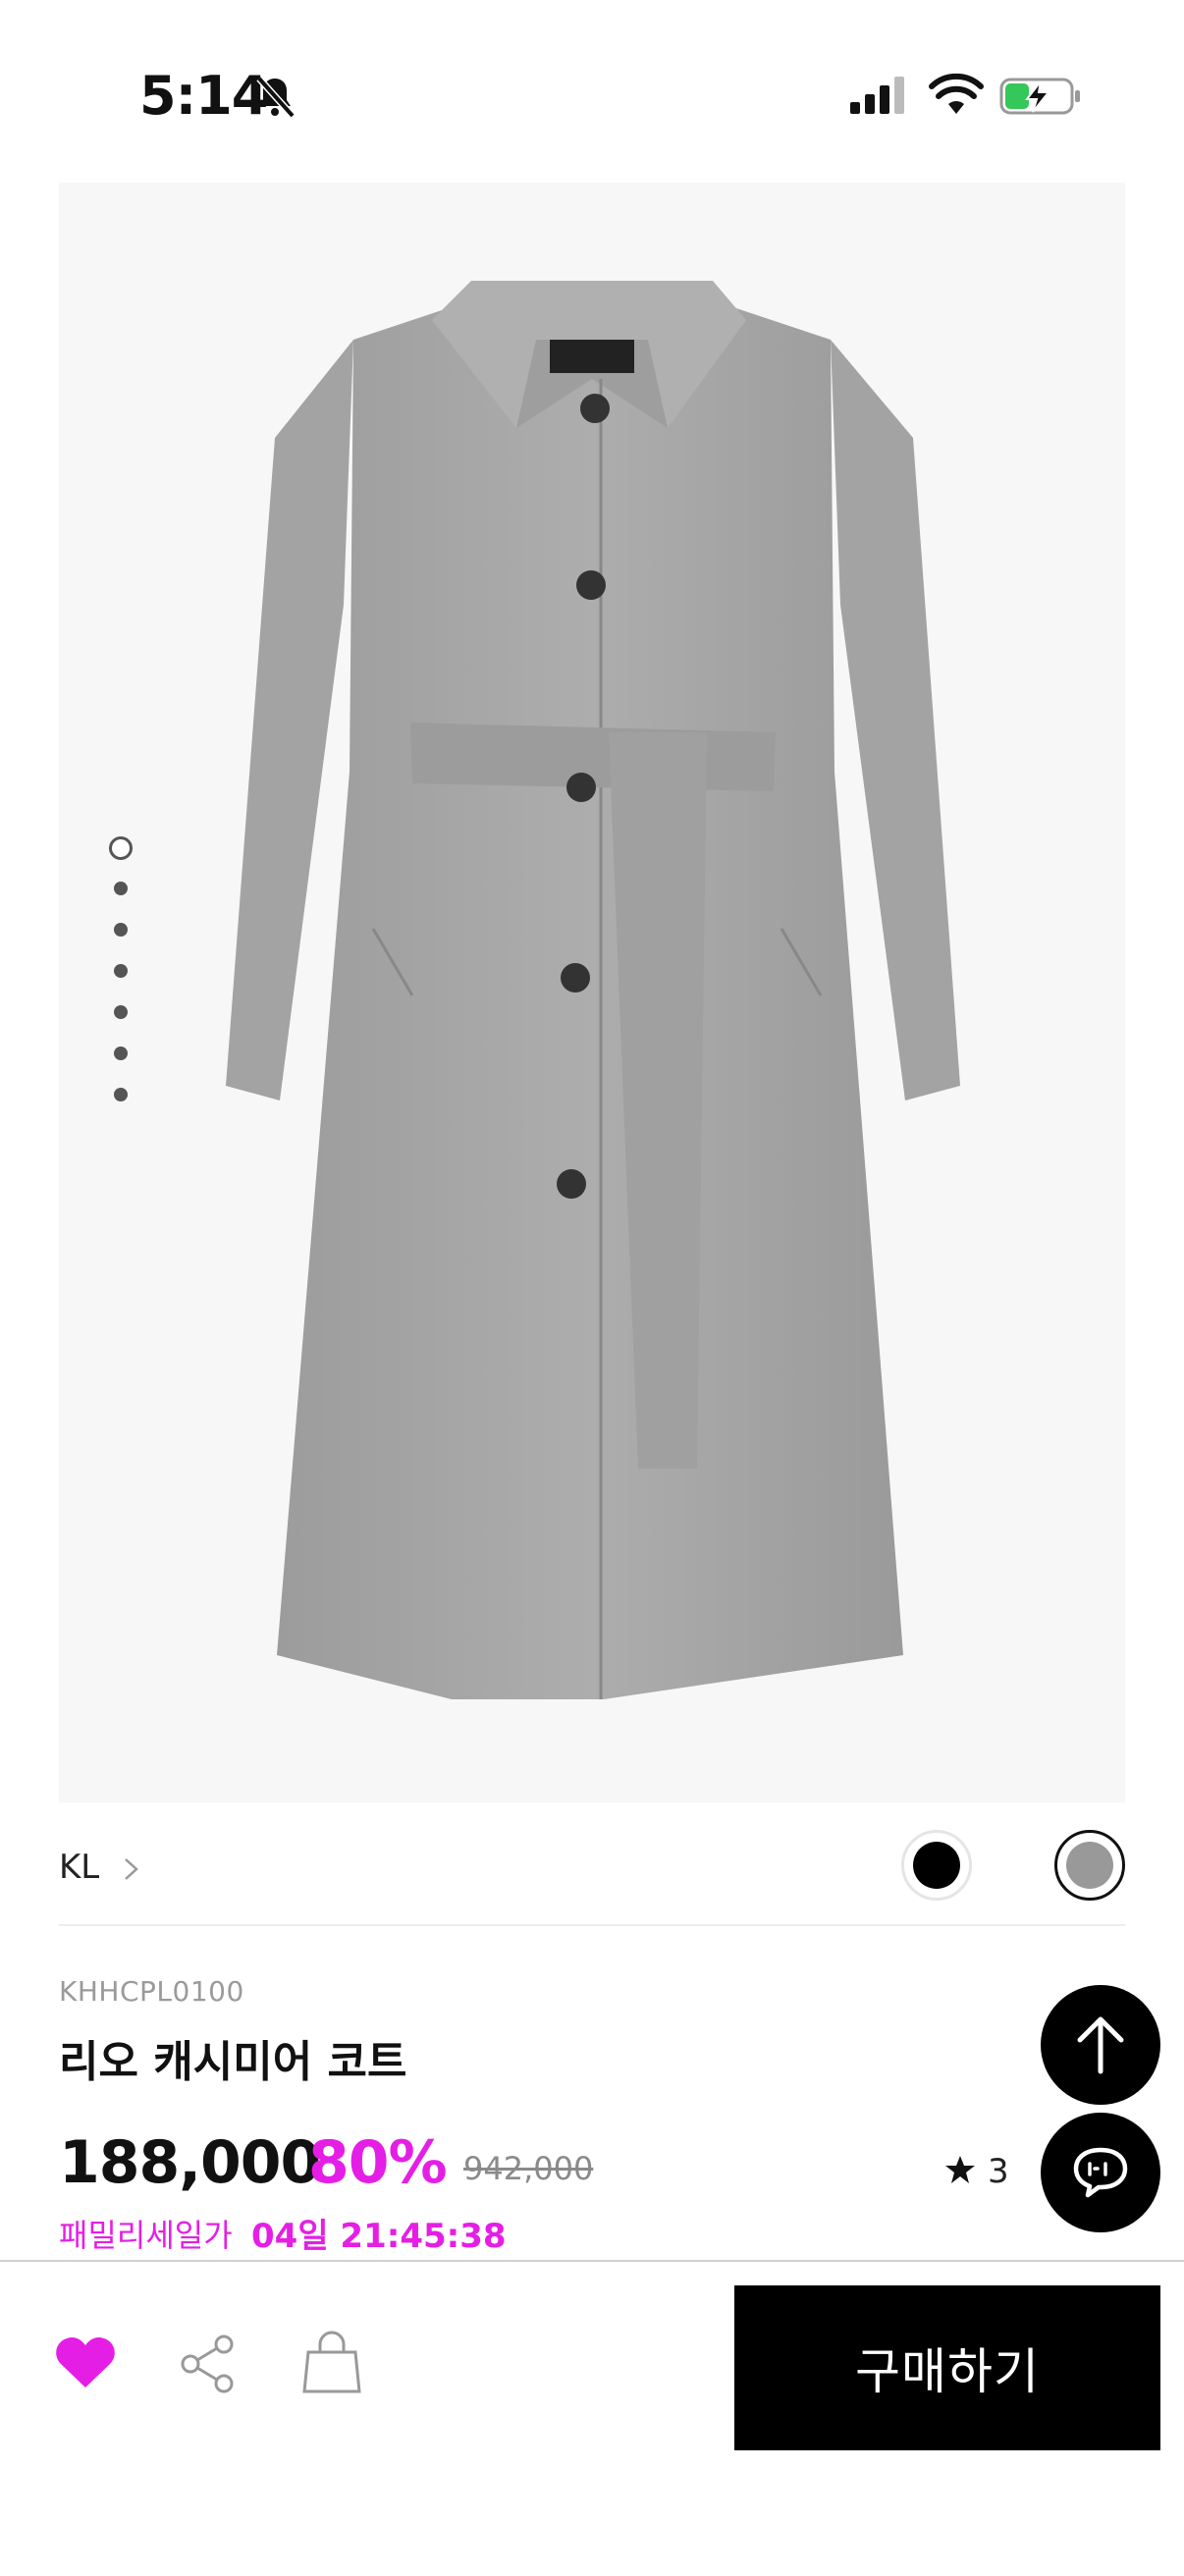 Image resolution: width=1184 pixels, height=2576 pixels. Describe the element at coordinates (378, 2162) in the screenshot. I see `discount-rate: 80%` at that location.